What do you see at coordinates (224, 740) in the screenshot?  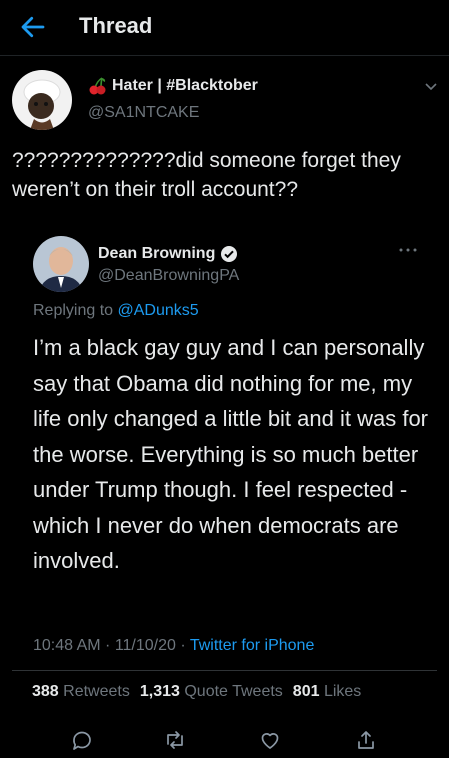 I see `action-bar` at bounding box center [224, 740].